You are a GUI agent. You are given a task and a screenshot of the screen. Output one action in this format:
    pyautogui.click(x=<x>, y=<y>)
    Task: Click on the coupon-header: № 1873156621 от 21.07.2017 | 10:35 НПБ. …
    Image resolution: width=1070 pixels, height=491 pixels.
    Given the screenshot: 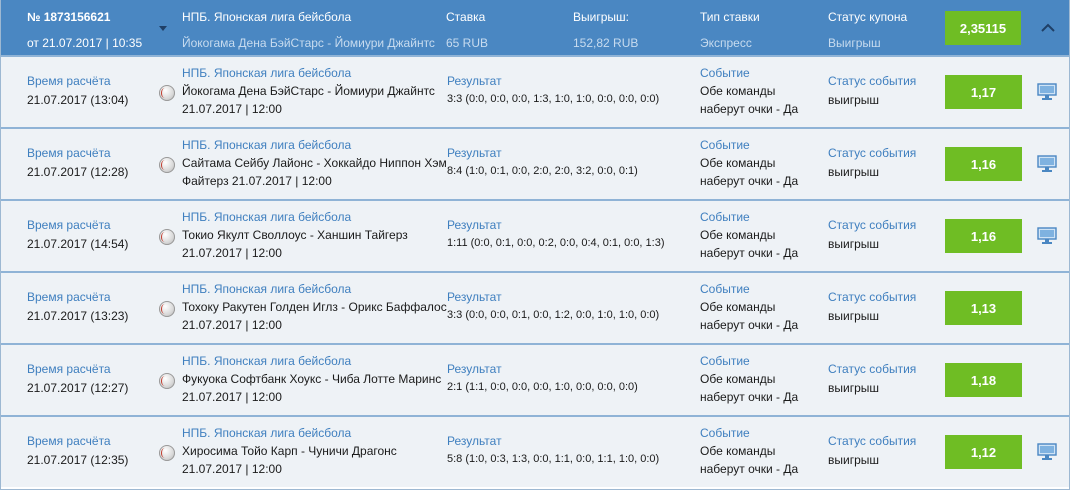 What is the action you would take?
    pyautogui.click(x=535, y=27)
    